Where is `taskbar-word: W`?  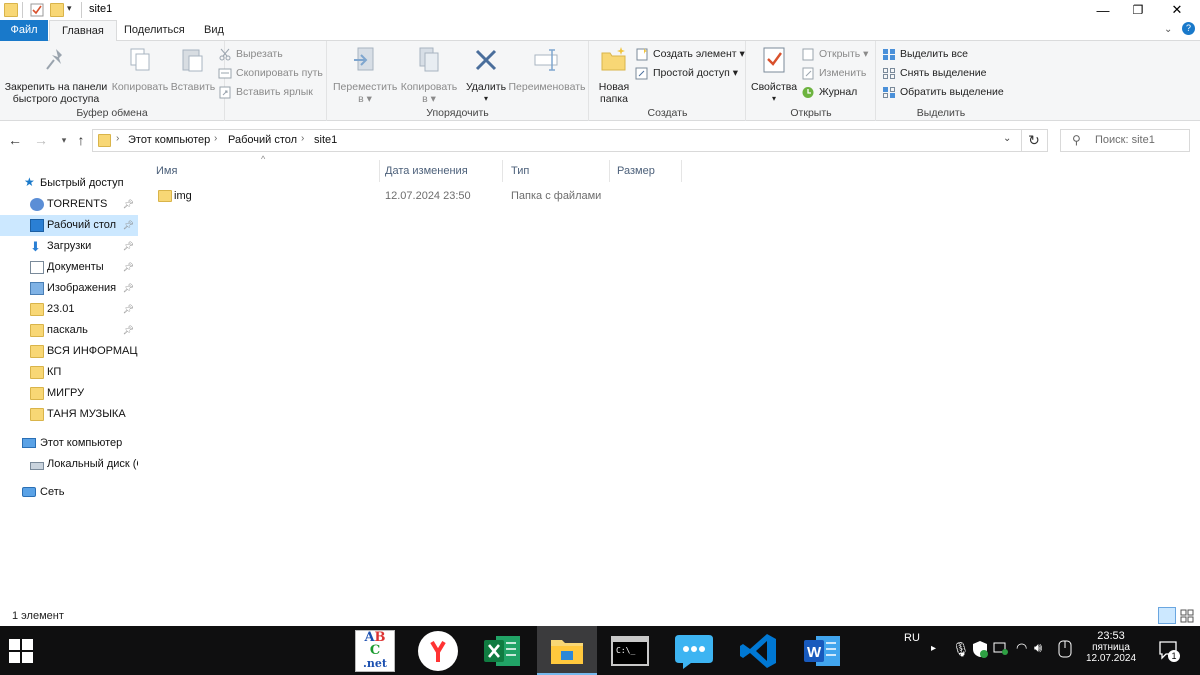
taskbar-word: W is located at coordinates (822, 650).